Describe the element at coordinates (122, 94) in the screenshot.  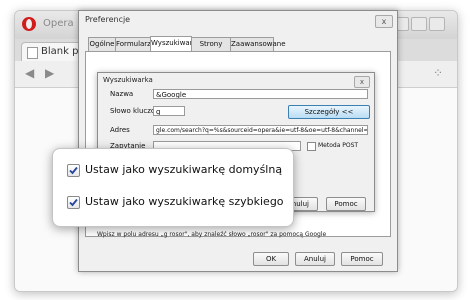
I see `name-label: Nazwa` at that location.